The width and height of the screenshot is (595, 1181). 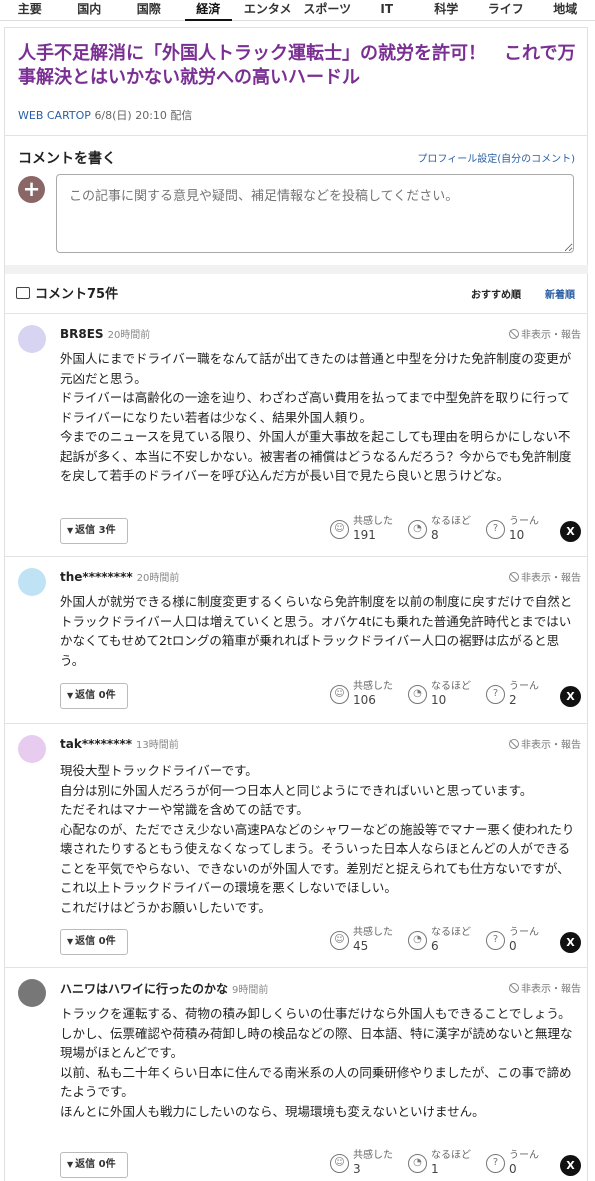 I want to click on tab-life: ライフ, so click(x=506, y=10).